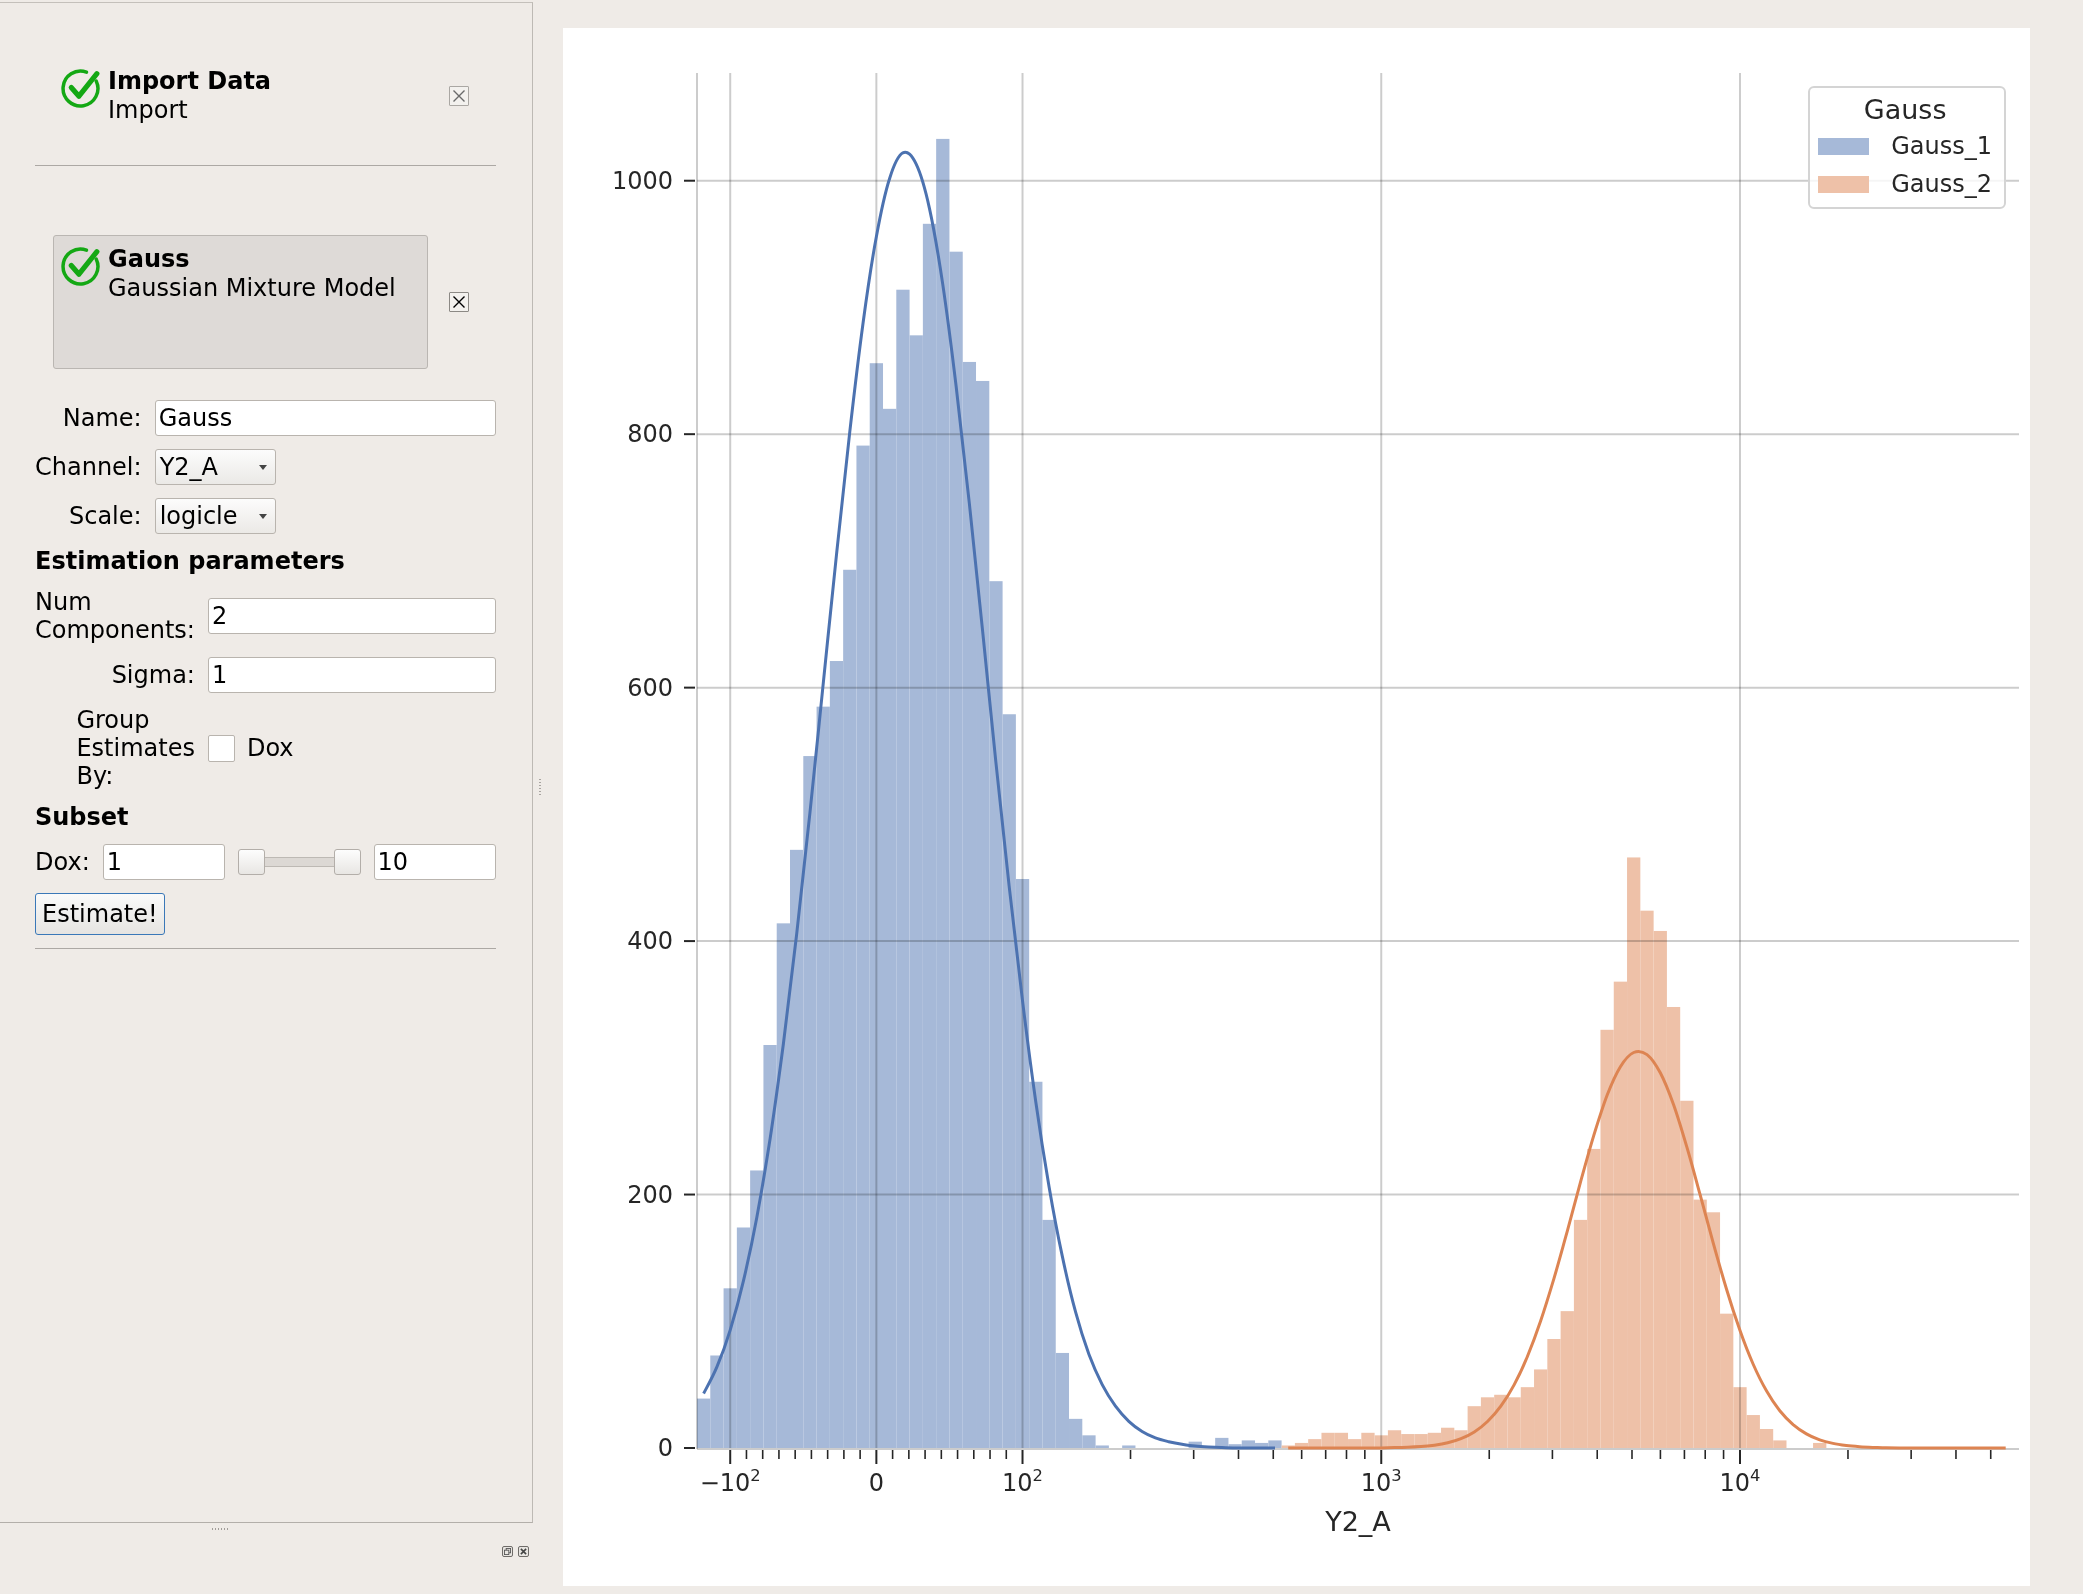 The width and height of the screenshot is (2083, 1594). Describe the element at coordinates (190, 561) in the screenshot. I see `section-heading: Estimation parameters` at that location.